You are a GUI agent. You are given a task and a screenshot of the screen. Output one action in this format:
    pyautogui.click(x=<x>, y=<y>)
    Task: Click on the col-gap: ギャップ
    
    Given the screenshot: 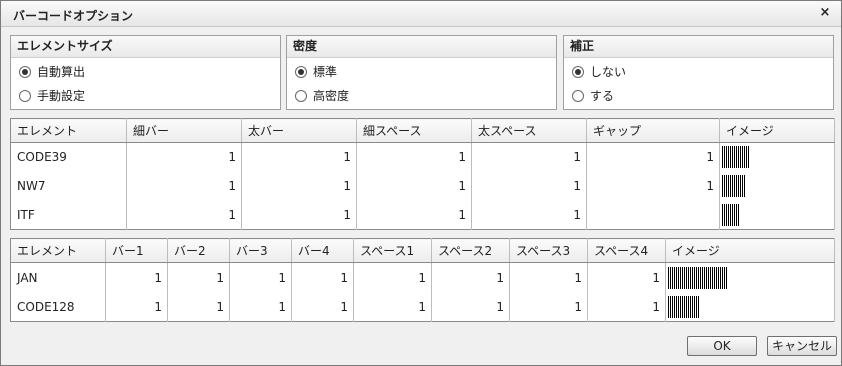 What is the action you would take?
    pyautogui.click(x=653, y=130)
    